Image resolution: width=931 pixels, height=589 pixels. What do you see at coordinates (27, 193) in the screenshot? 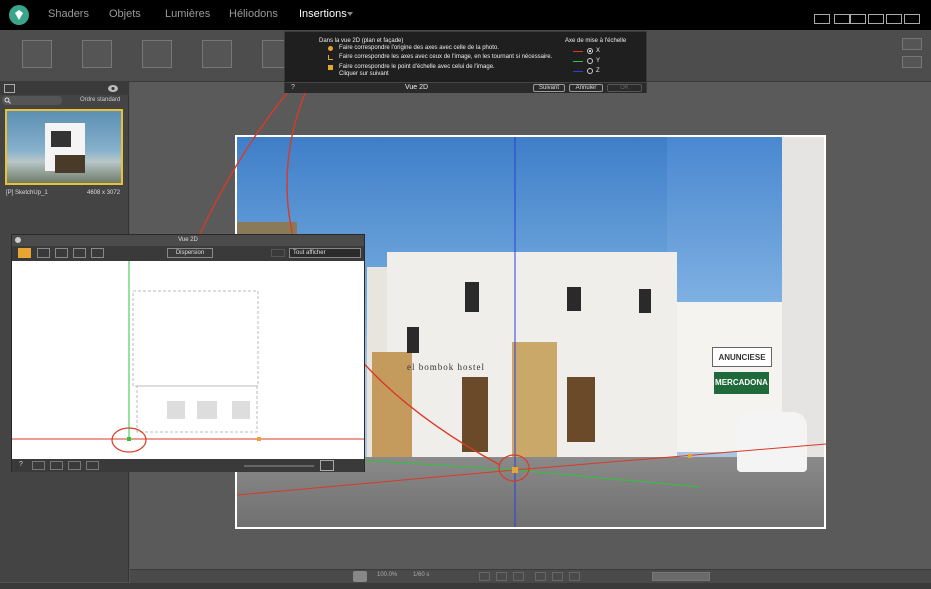
I see `library-item-name: [P] SketchUp_1` at bounding box center [27, 193].